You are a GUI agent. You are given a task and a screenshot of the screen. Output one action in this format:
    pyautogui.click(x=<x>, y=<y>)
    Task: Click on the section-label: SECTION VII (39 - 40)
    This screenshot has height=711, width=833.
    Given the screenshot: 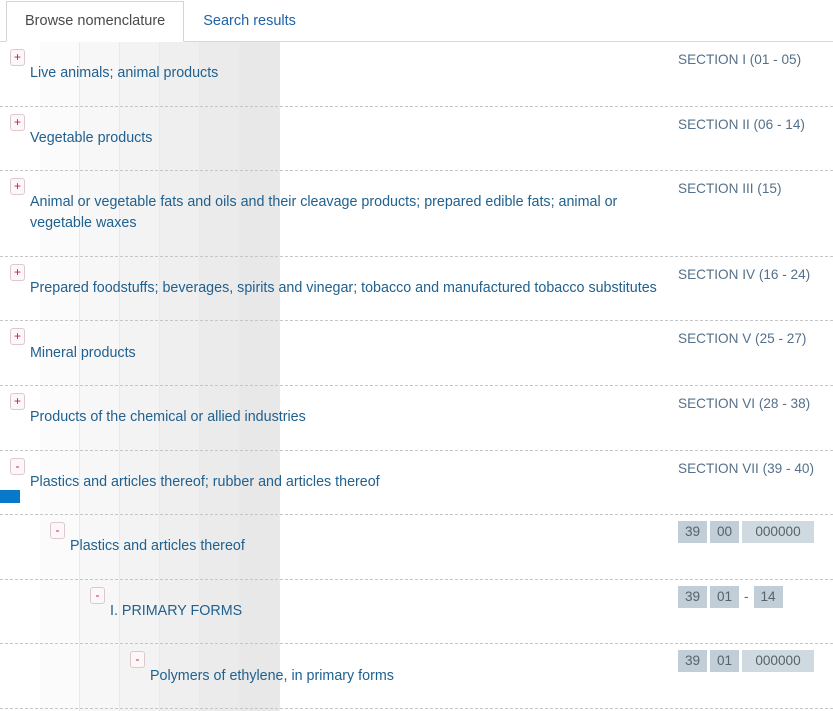 What is the action you would take?
    pyautogui.click(x=746, y=468)
    